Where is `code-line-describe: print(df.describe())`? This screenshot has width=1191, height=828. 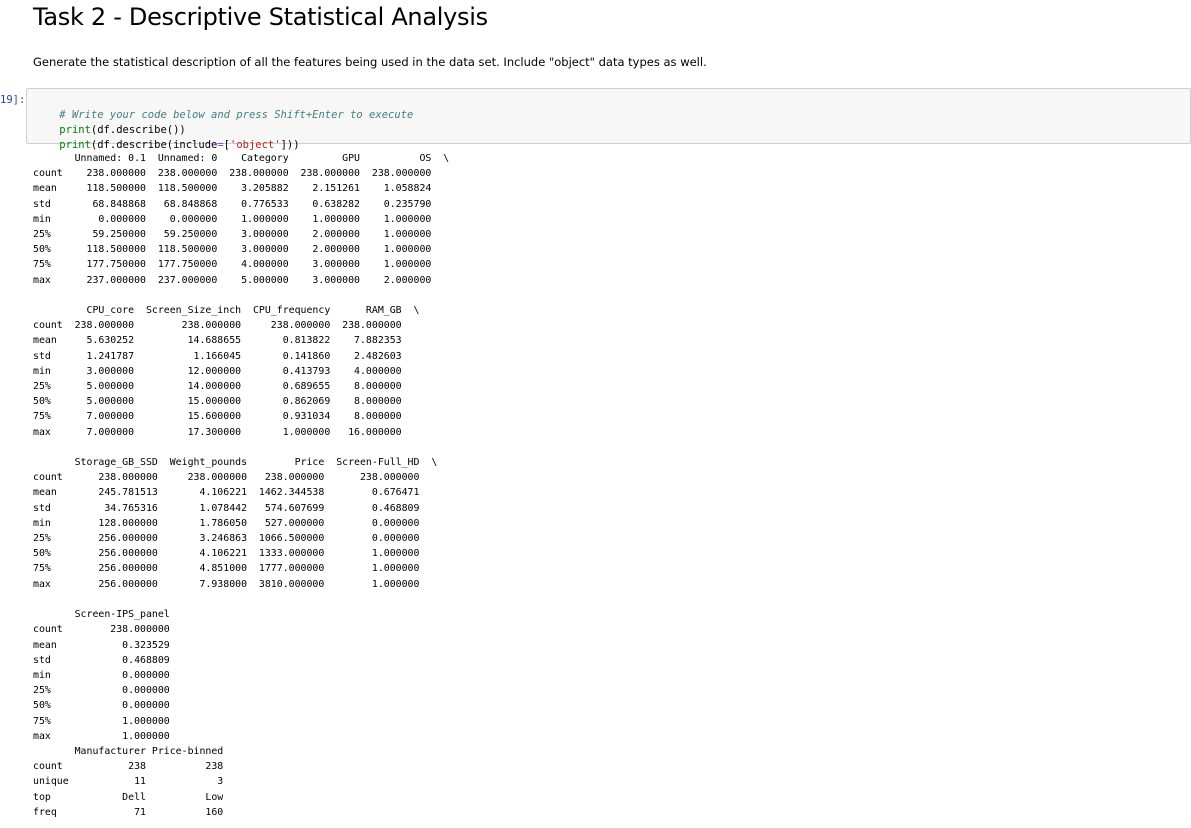
code-line-describe: print(df.describe()) is located at coordinates (109, 122).